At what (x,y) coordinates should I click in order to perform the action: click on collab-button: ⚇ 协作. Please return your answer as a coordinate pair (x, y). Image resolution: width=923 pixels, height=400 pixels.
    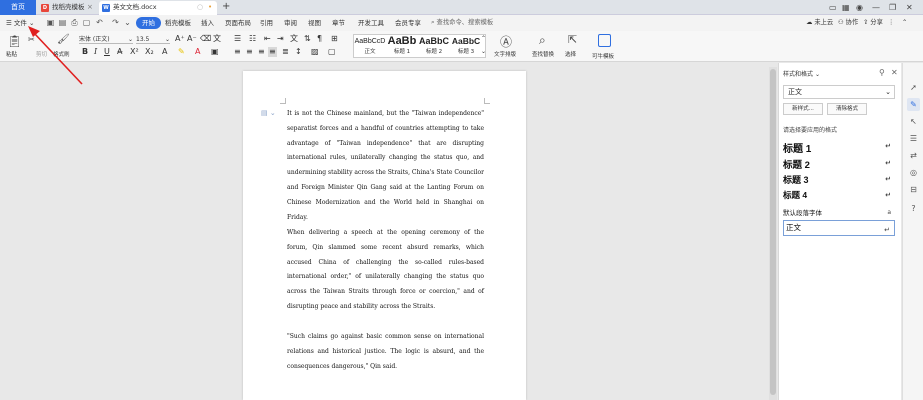
    Looking at the image, I should click on (848, 23).